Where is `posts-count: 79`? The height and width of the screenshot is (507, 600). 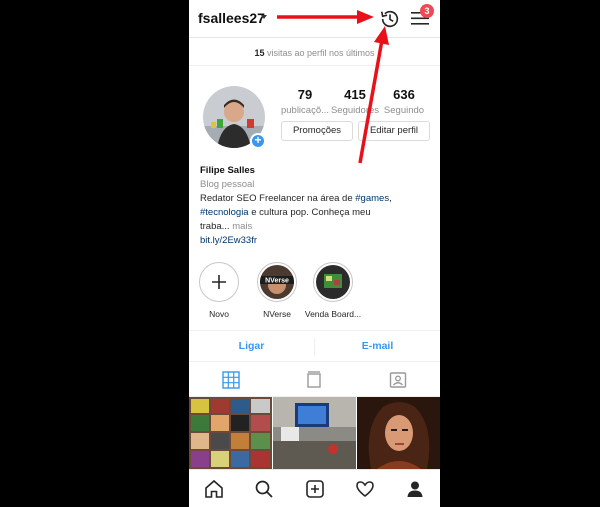 posts-count: 79 is located at coordinates (305, 94).